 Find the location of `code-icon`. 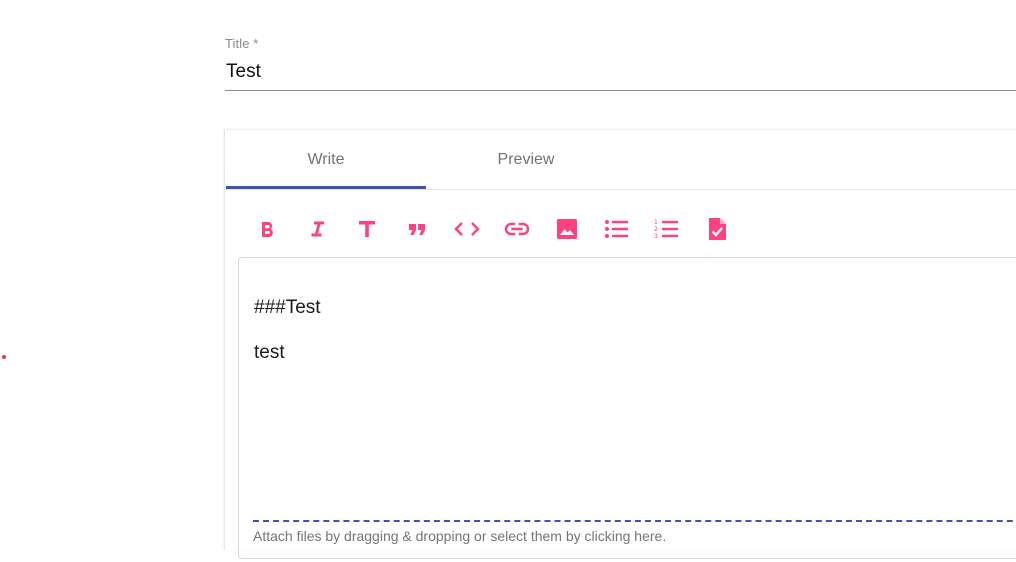

code-icon is located at coordinates (467, 229).